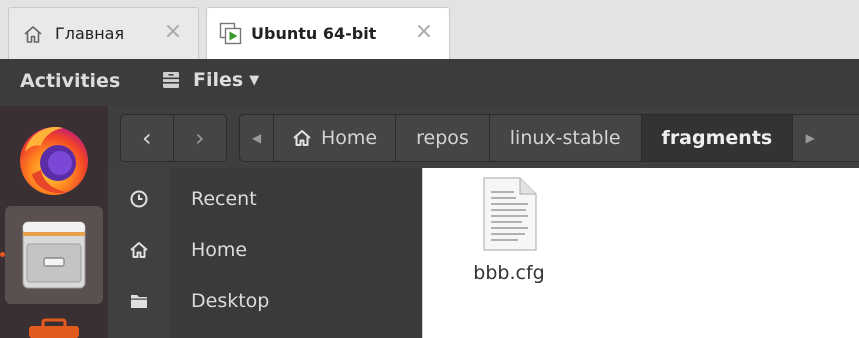 Image resolution: width=859 pixels, height=338 pixels. I want to click on breadcrumb-label: fragments, so click(717, 138).